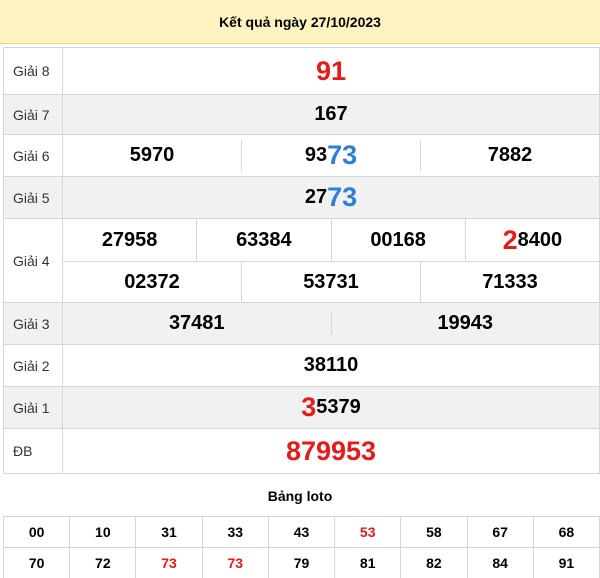 This screenshot has height=578, width=600. What do you see at coordinates (465, 323) in the screenshot?
I see `prize-value: 19943` at bounding box center [465, 323].